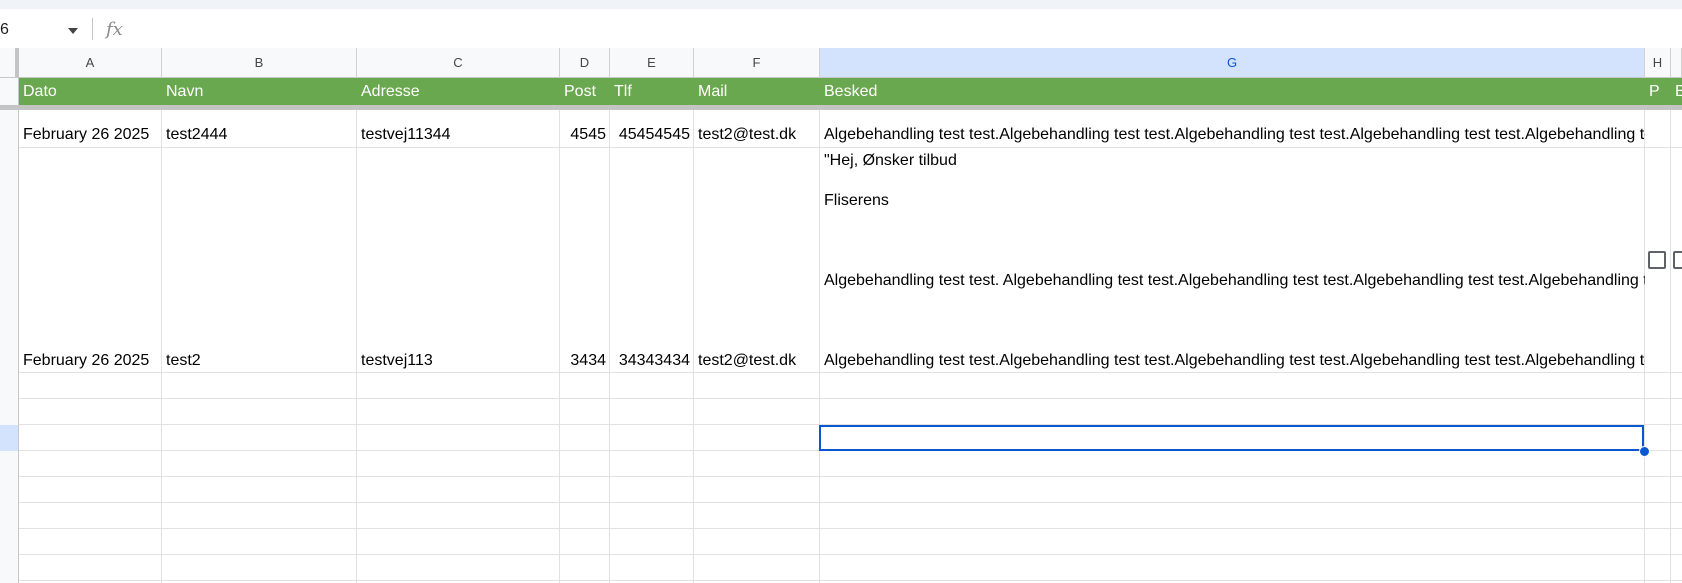 The image size is (1682, 583). What do you see at coordinates (1677, 260) in the screenshot?
I see `checkbox-i` at bounding box center [1677, 260].